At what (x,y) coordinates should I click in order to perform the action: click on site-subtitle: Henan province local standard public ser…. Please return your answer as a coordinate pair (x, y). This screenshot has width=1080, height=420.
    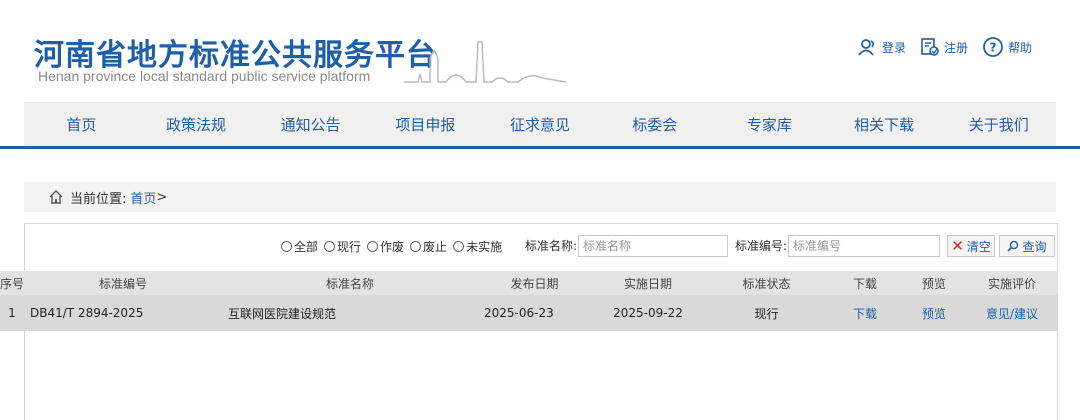
    Looking at the image, I should click on (204, 76).